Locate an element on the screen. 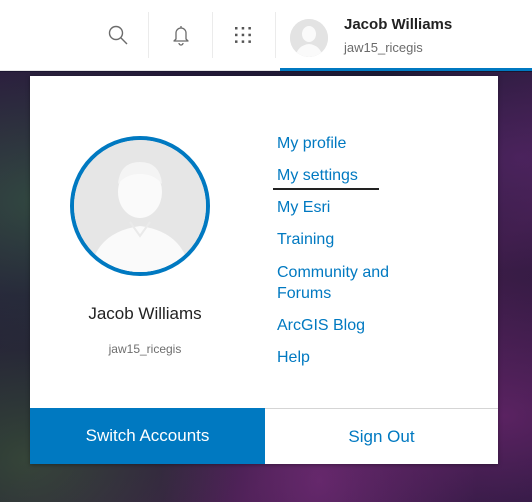 Image resolution: width=532 pixels, height=502 pixels. sign-out-button: Sign Out is located at coordinates (381, 436).